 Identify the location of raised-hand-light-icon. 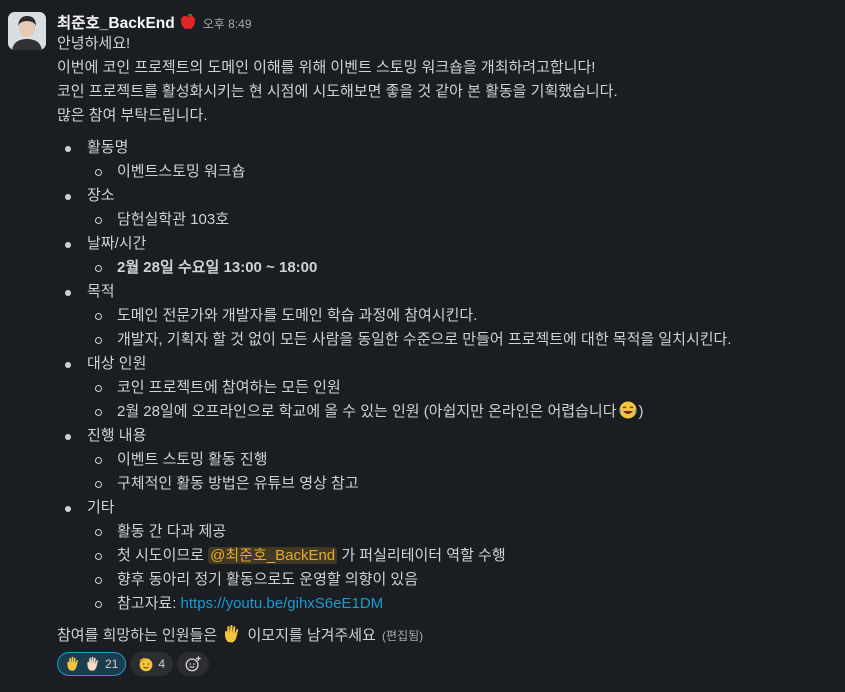
(93, 664).